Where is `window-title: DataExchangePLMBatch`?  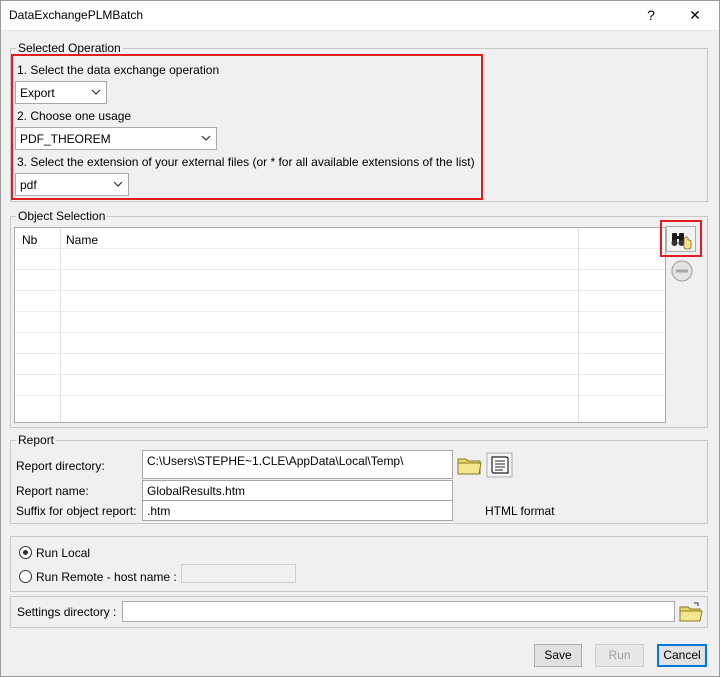
window-title: DataExchangePLMBatch is located at coordinates (76, 15).